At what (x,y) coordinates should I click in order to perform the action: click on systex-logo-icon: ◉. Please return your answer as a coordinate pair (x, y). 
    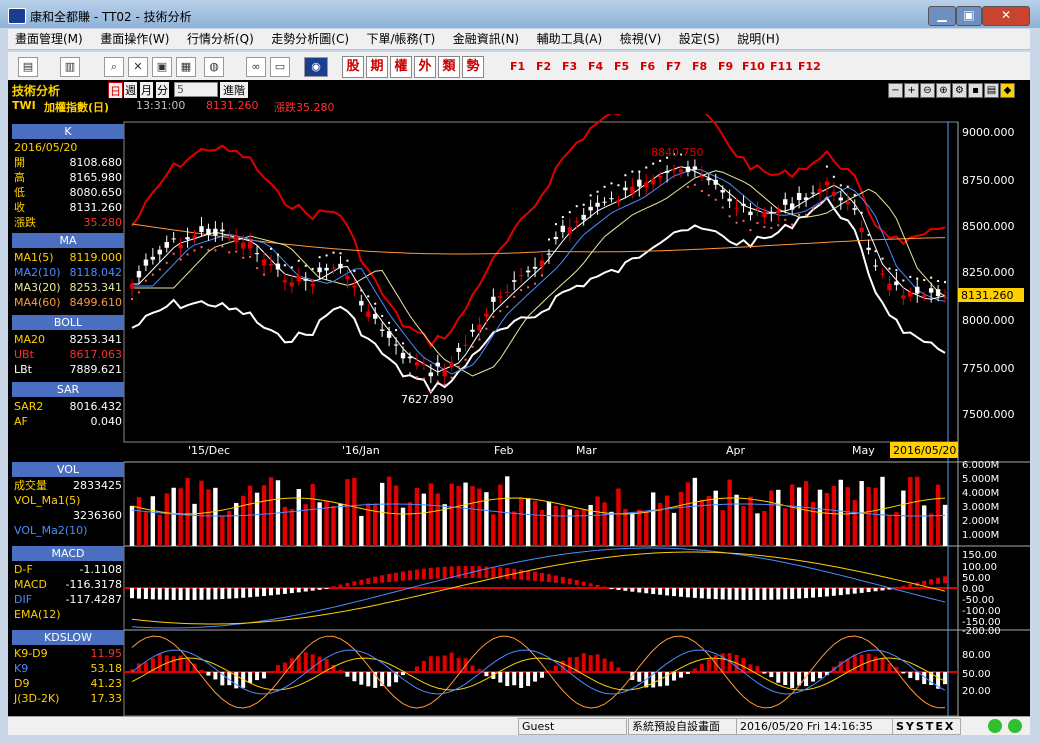
    Looking at the image, I should click on (316, 67).